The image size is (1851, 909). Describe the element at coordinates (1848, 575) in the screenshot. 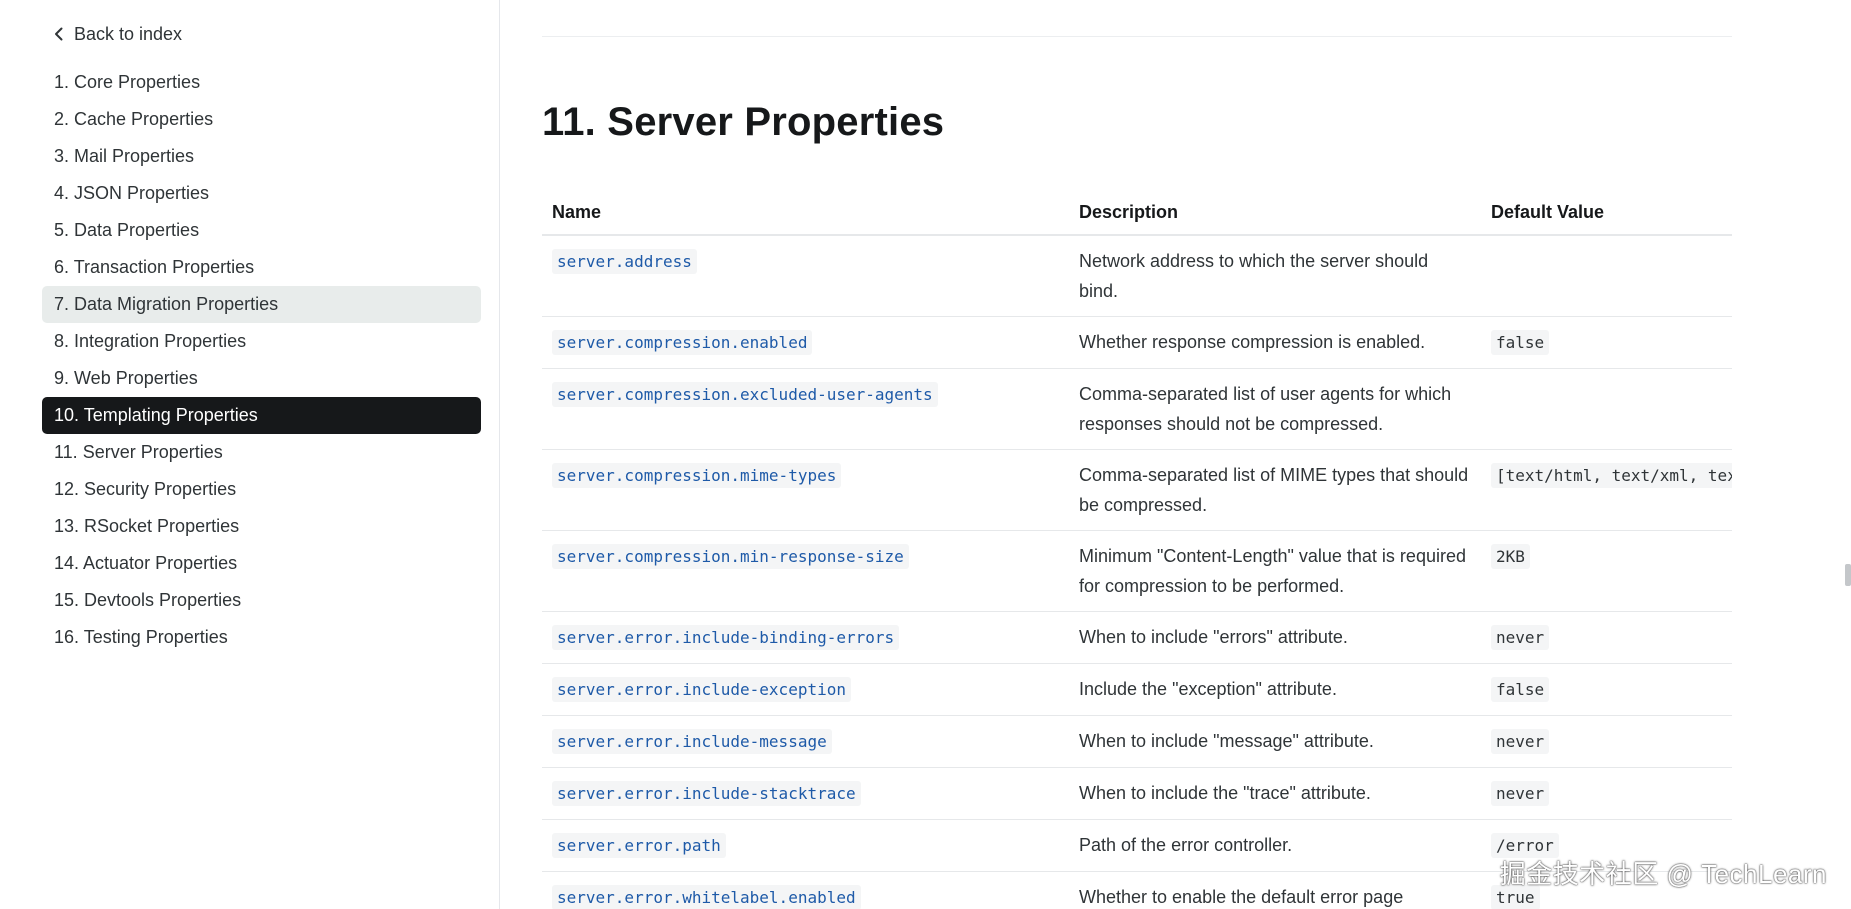

I see `scrollbar-thumb` at that location.